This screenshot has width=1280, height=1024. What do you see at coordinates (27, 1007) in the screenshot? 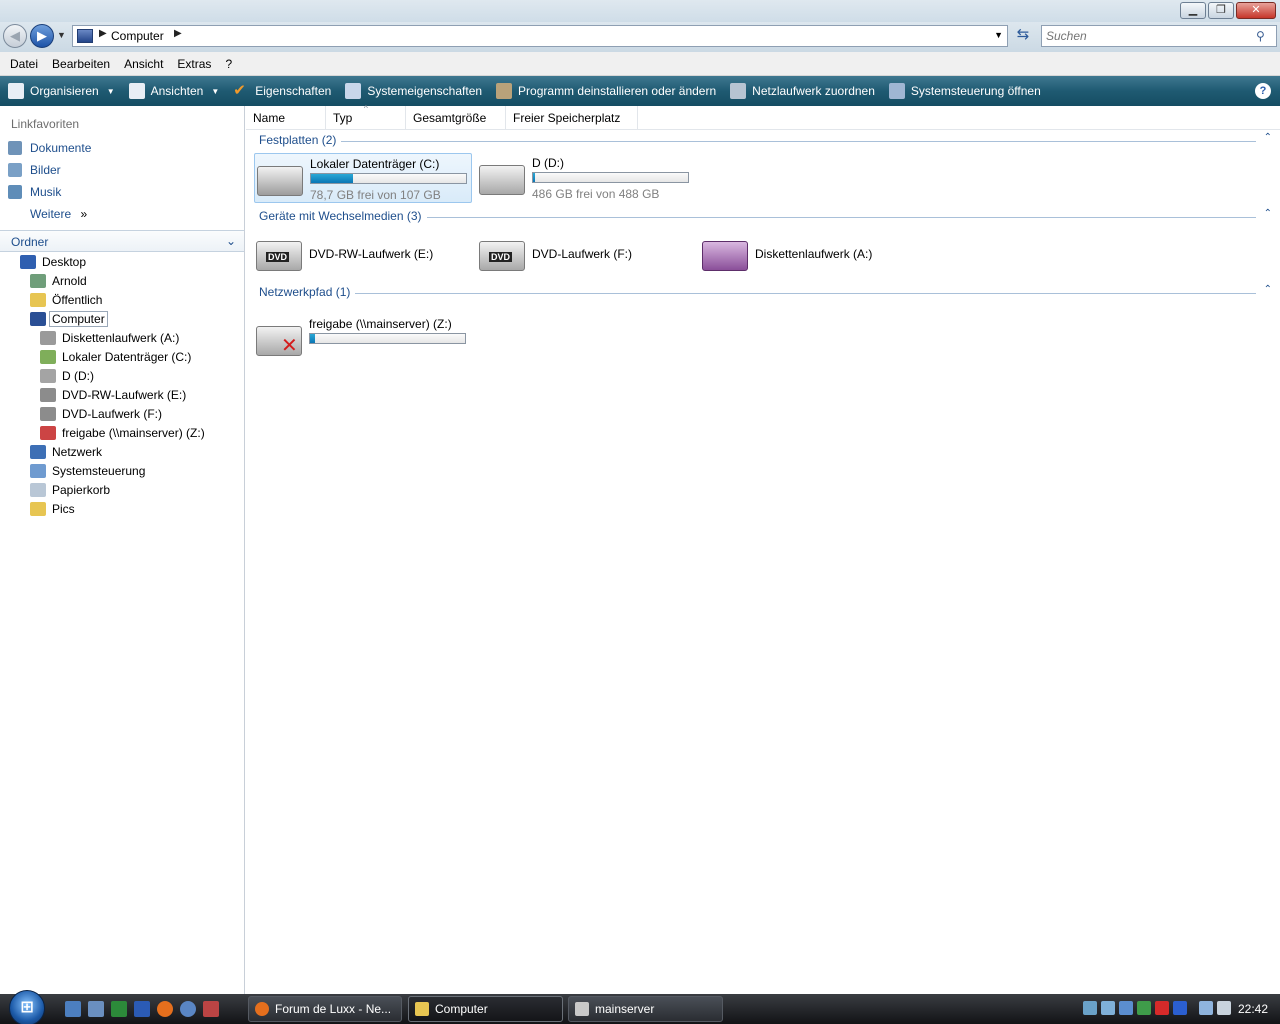
I see `start-button: ⊞` at bounding box center [27, 1007].